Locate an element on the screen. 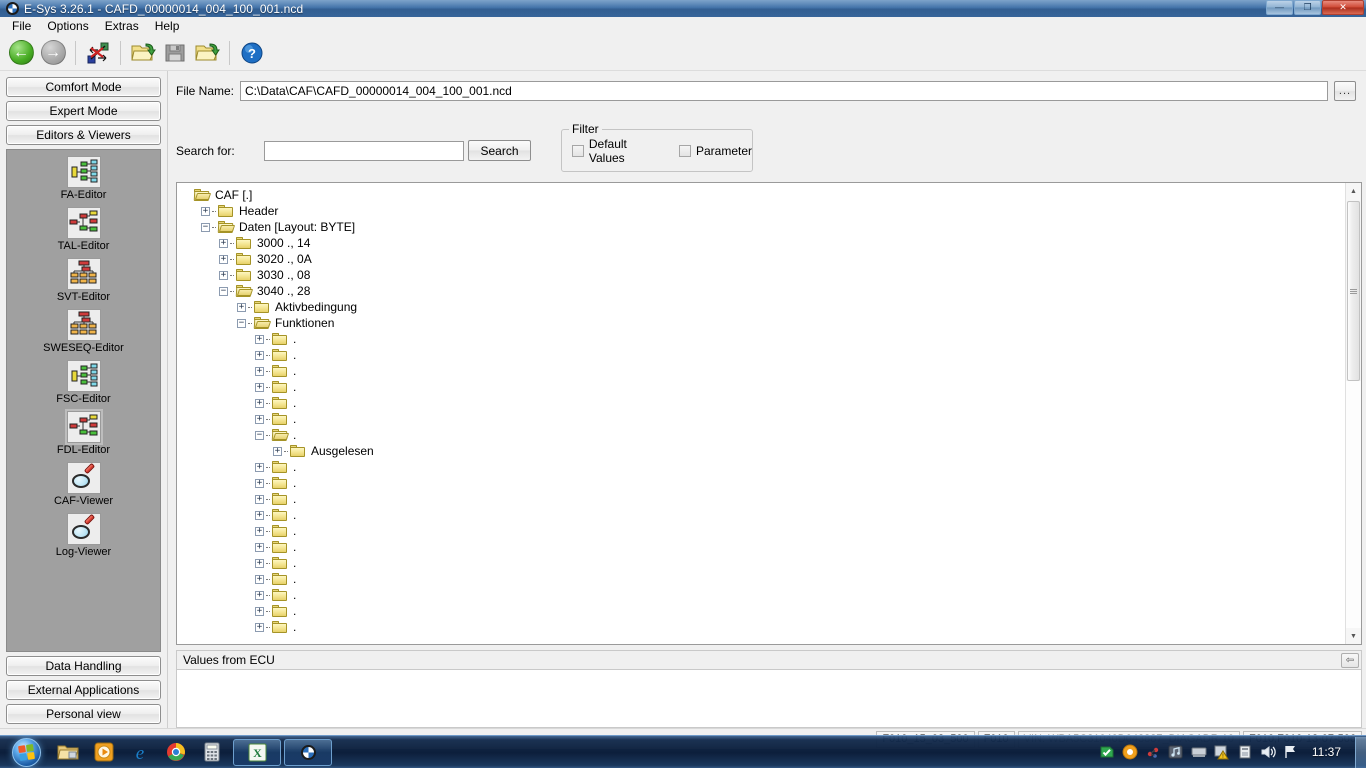 This screenshot has height=768, width=1366. sidebar-button-expert-mode: Expert Mode is located at coordinates (83, 111).